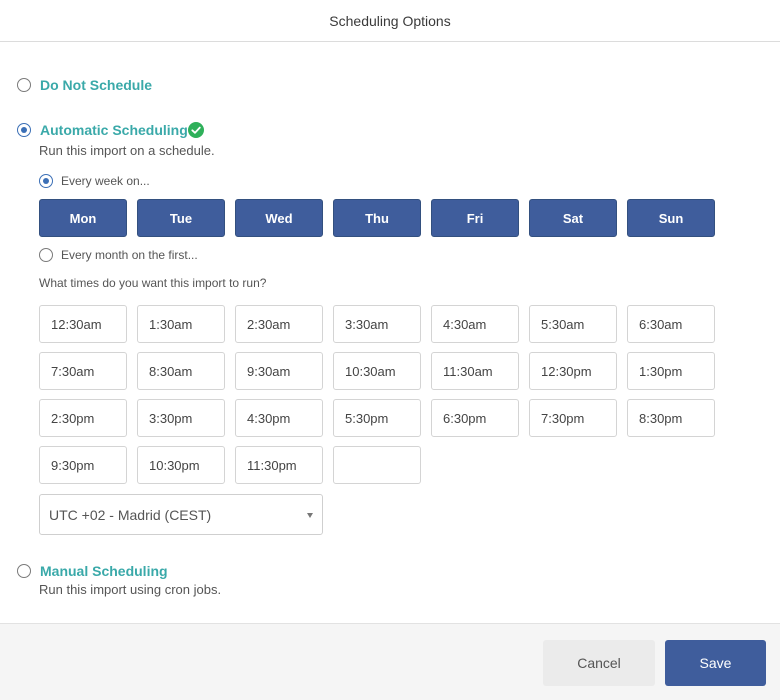 The image size is (780, 700). I want to click on do-not-schedule-radio, so click(24, 85).